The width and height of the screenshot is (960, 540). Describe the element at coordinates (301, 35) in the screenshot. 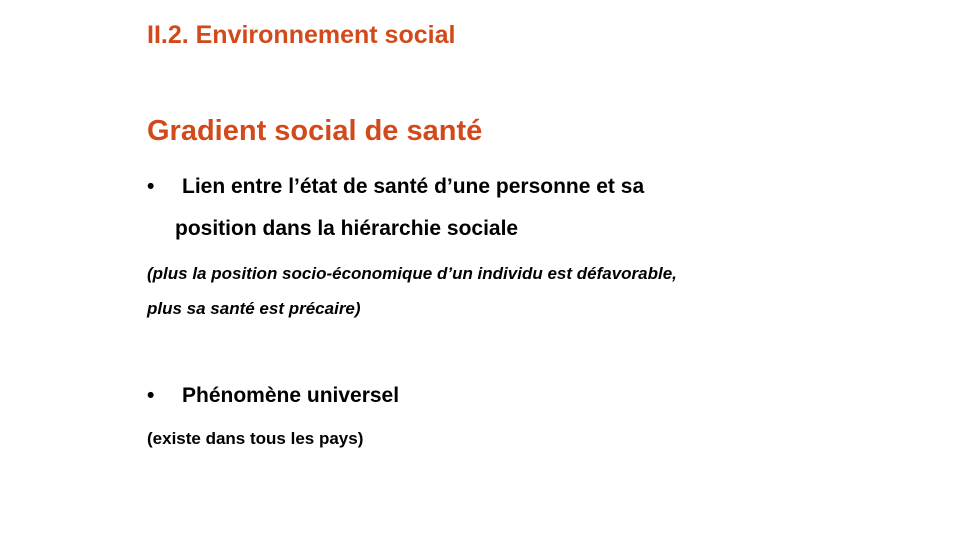

I see `section-title: II.2. Environnement social` at that location.